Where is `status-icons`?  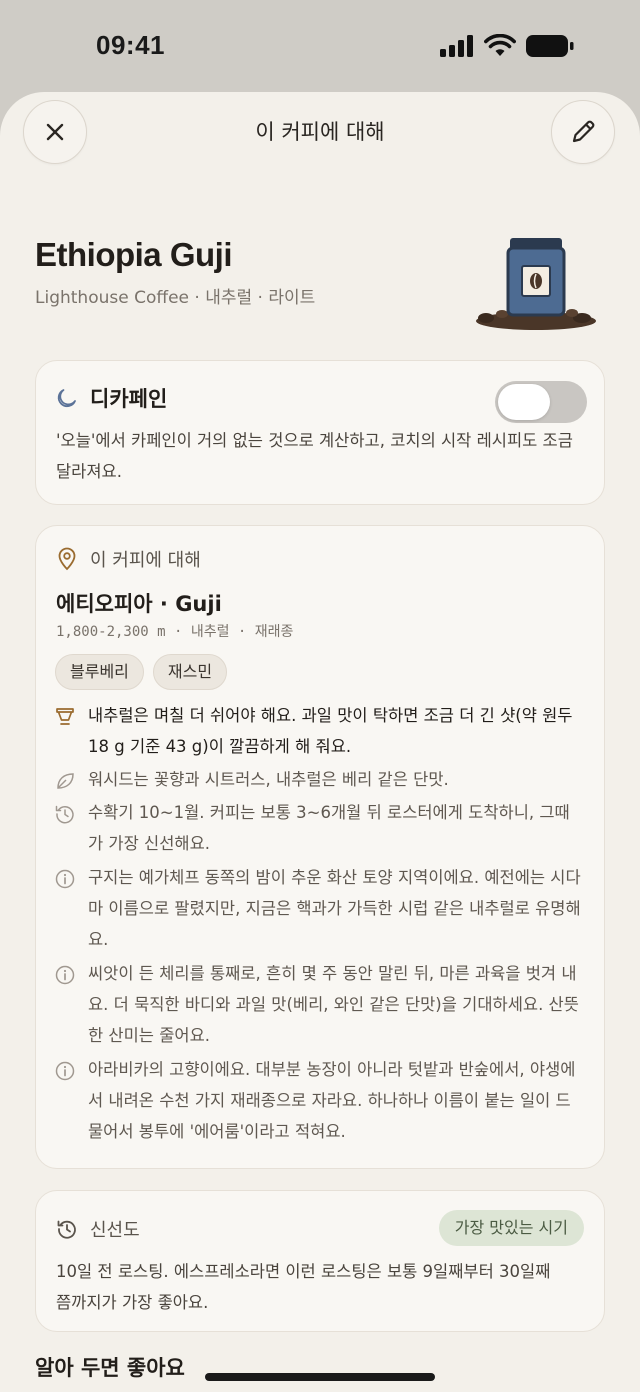
status-icons is located at coordinates (507, 46).